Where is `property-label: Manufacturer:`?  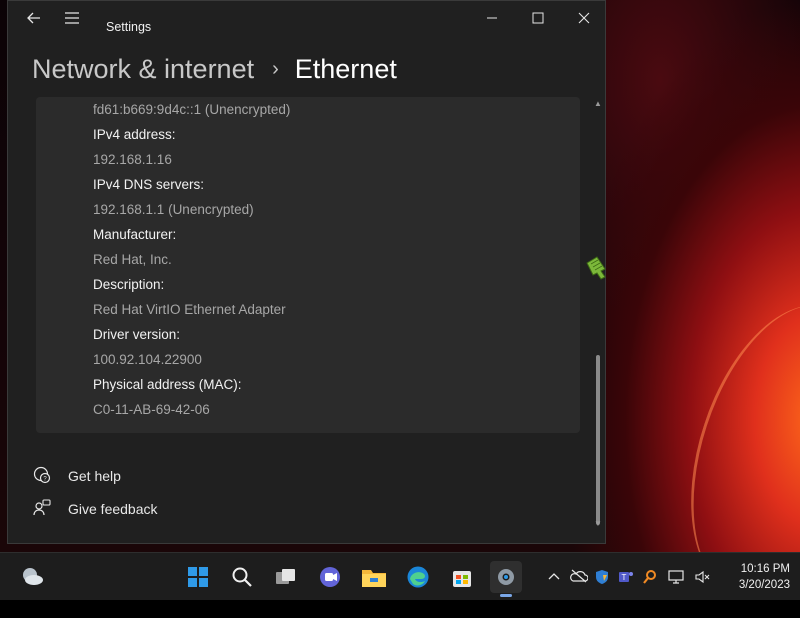
property-label: Manufacturer: is located at coordinates (135, 234).